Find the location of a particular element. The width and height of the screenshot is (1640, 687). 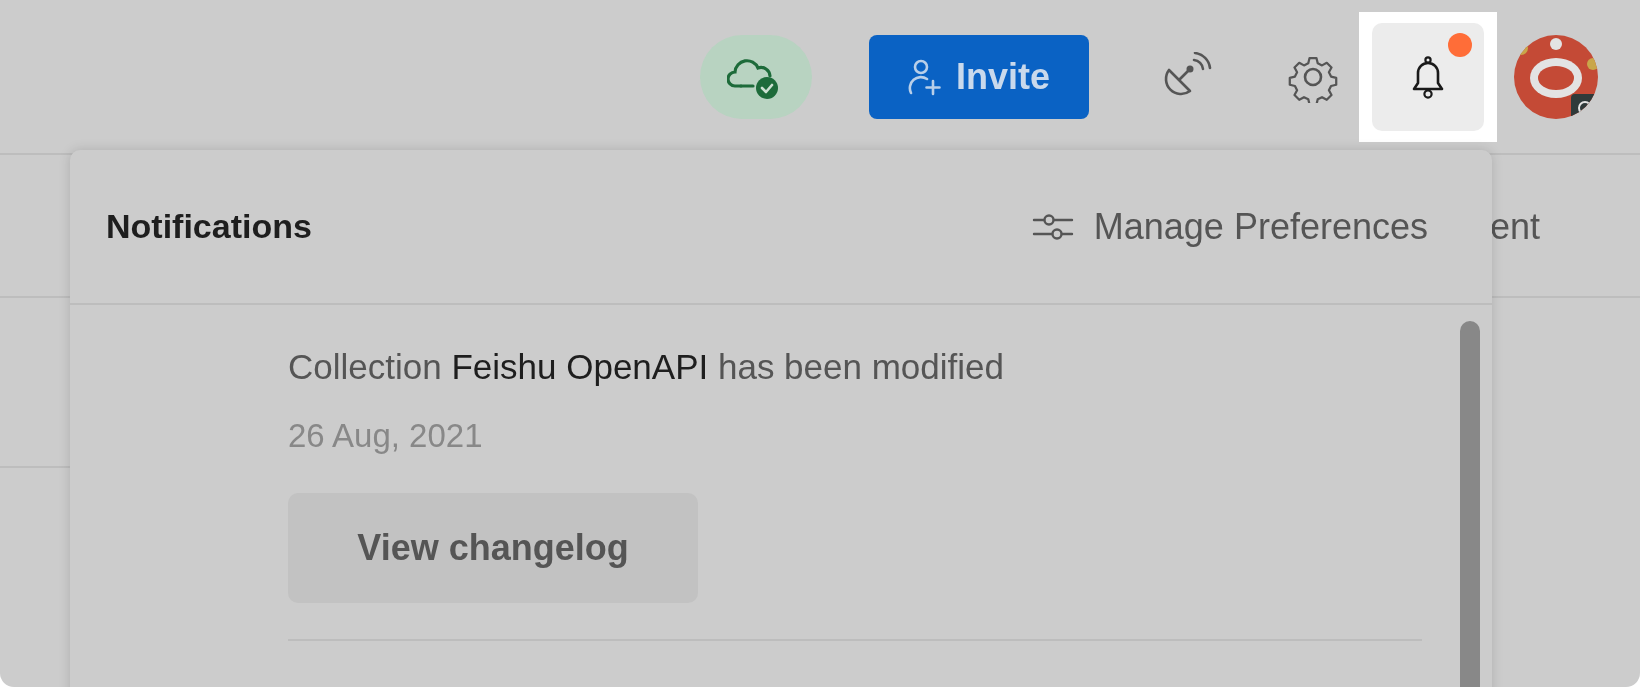

invite-button: Invite is located at coordinates (979, 76).